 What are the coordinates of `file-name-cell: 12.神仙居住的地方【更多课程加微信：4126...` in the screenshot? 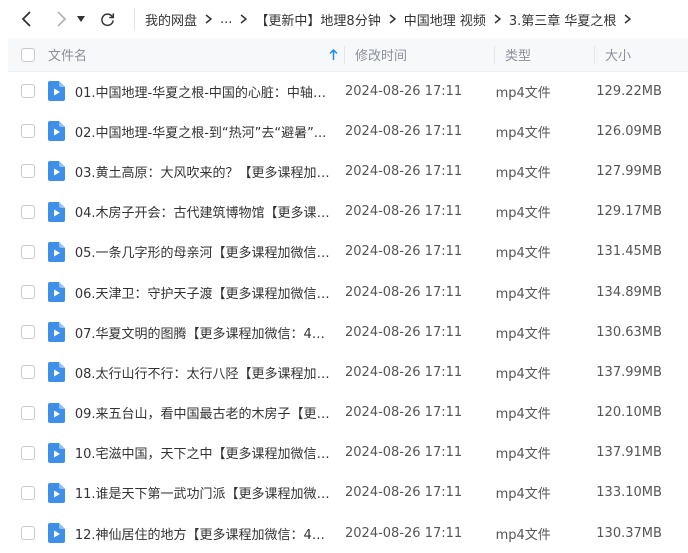 It's located at (195, 533).